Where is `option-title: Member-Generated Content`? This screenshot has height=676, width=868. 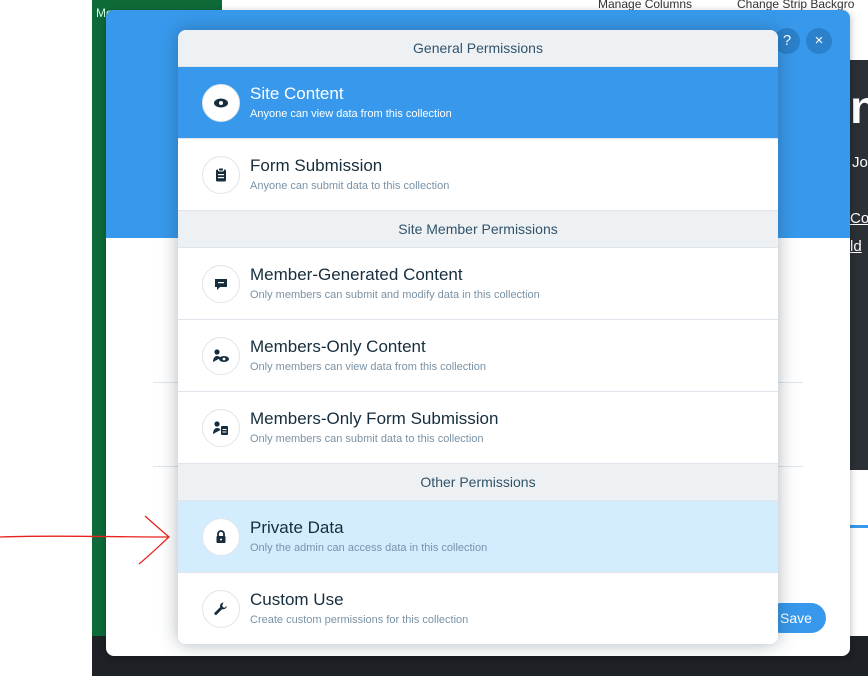 option-title: Member-Generated Content is located at coordinates (356, 274).